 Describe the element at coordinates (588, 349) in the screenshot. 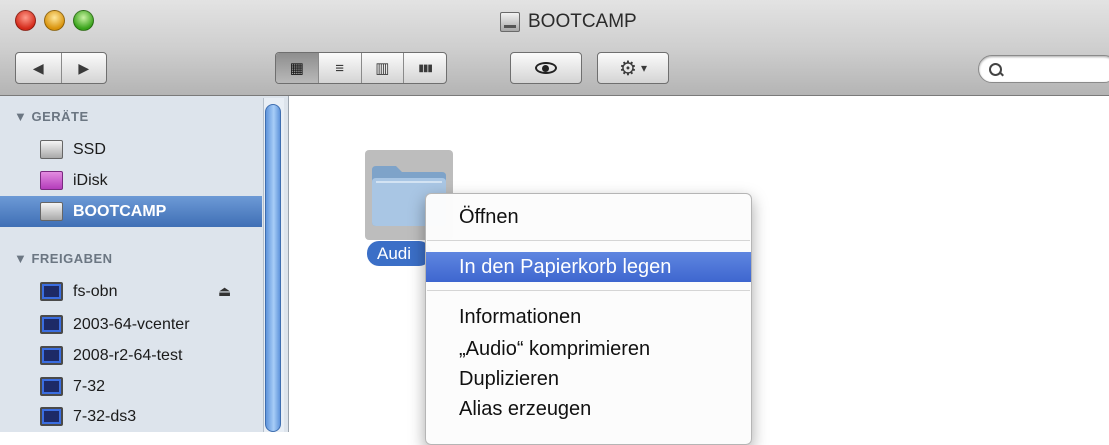

I see `menu-item-compress: „Audio“ komprimieren` at that location.